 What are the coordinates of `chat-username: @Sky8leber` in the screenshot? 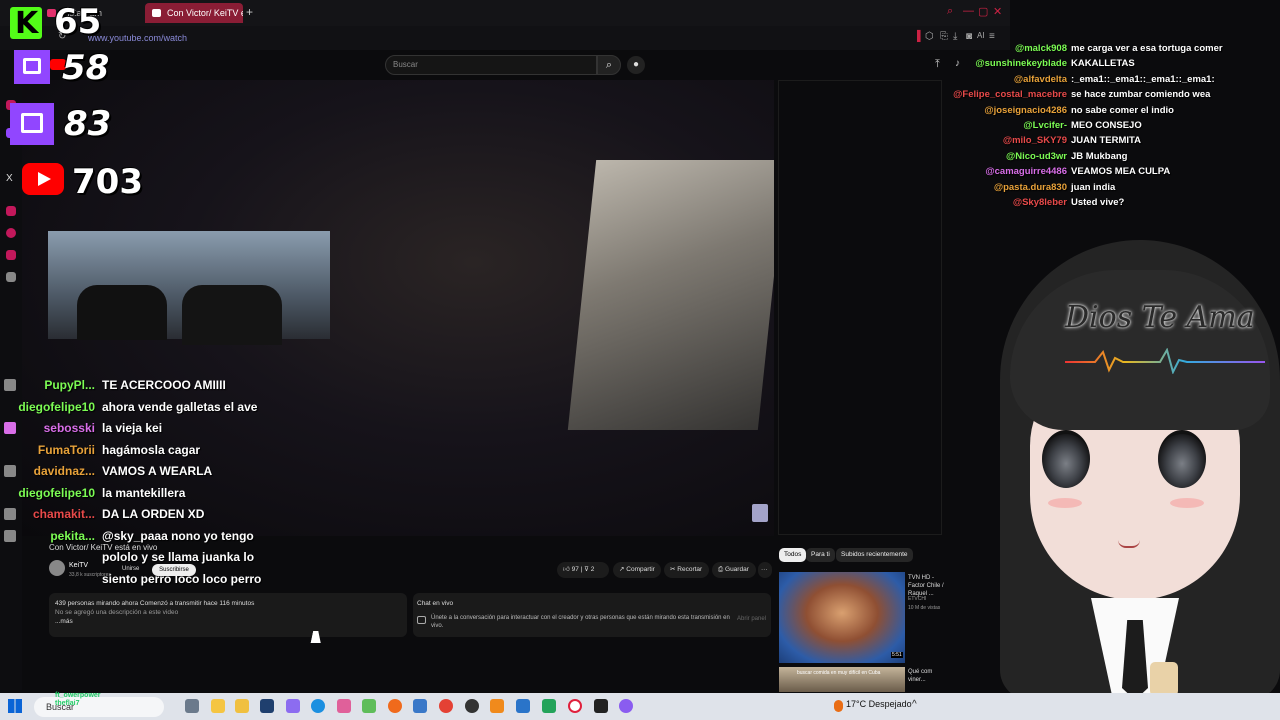 It's located at (1039, 202).